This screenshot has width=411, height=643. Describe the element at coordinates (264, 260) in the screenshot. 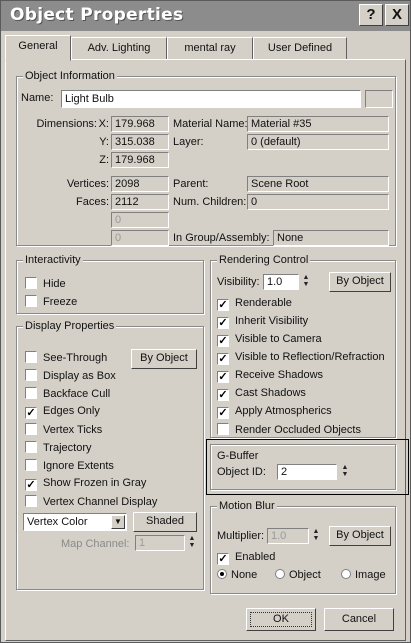

I see `rendering-control-title: Rendering Control` at that location.